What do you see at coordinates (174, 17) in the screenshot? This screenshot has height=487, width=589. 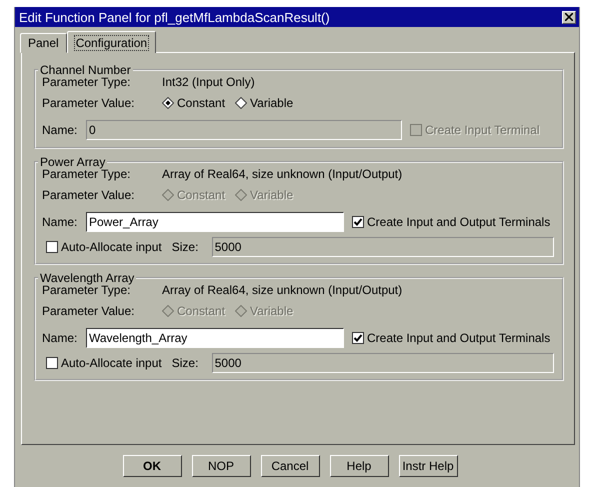 I see `window-title: Edit Function Panel for pfl_getMfLambdaScanResult()` at bounding box center [174, 17].